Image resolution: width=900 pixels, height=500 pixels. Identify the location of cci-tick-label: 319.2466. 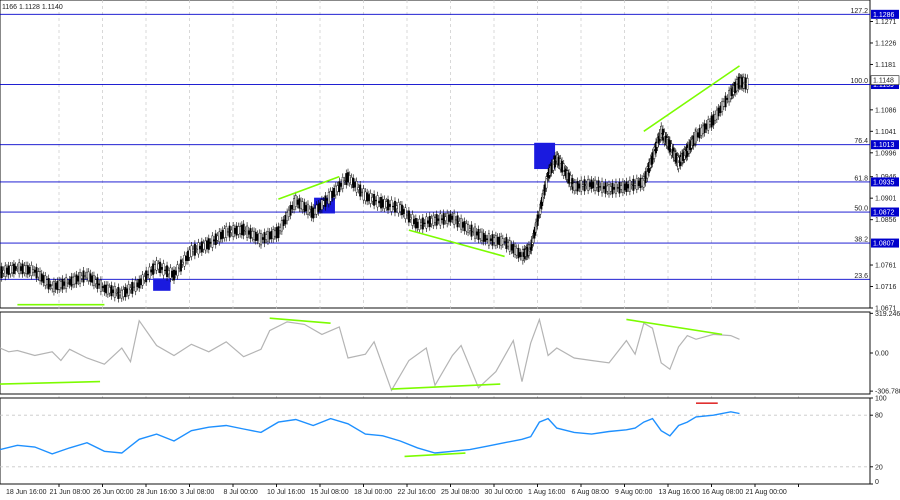
(887, 314).